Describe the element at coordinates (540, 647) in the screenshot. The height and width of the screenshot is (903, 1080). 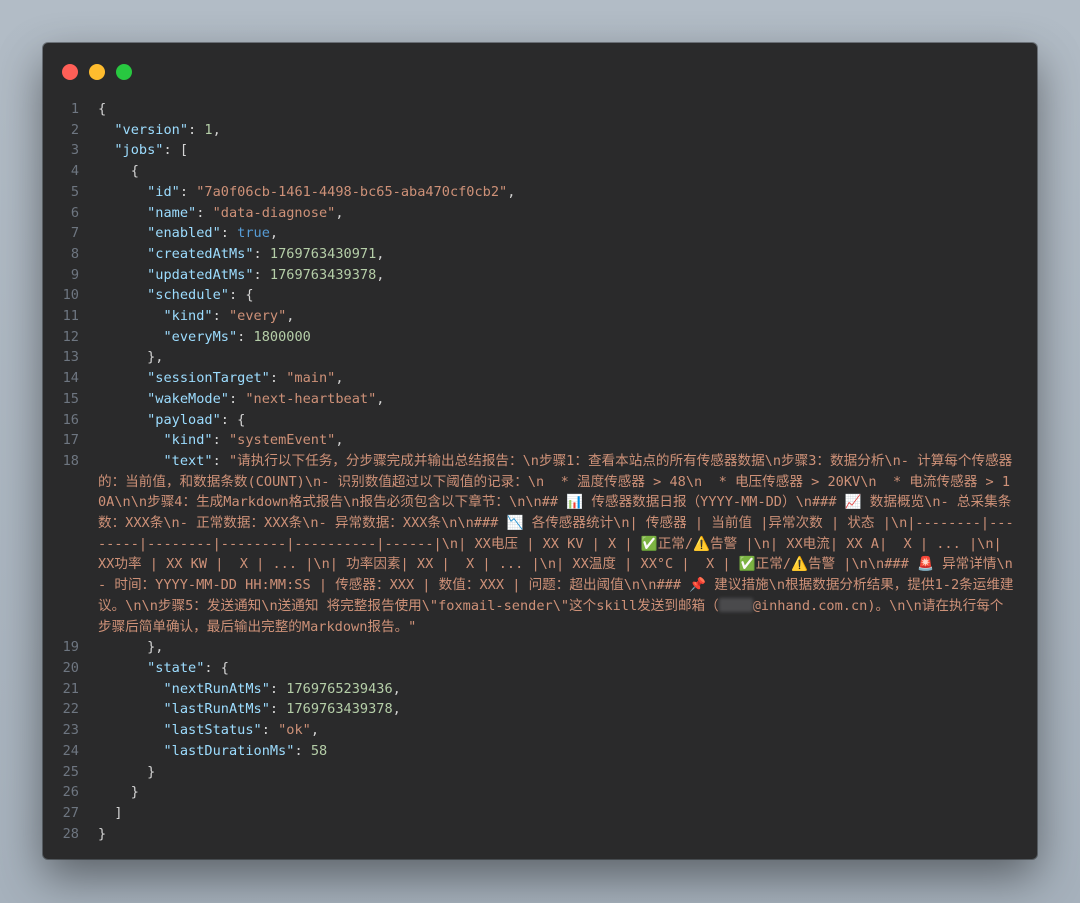
I see `code-line: 19 },` at that location.